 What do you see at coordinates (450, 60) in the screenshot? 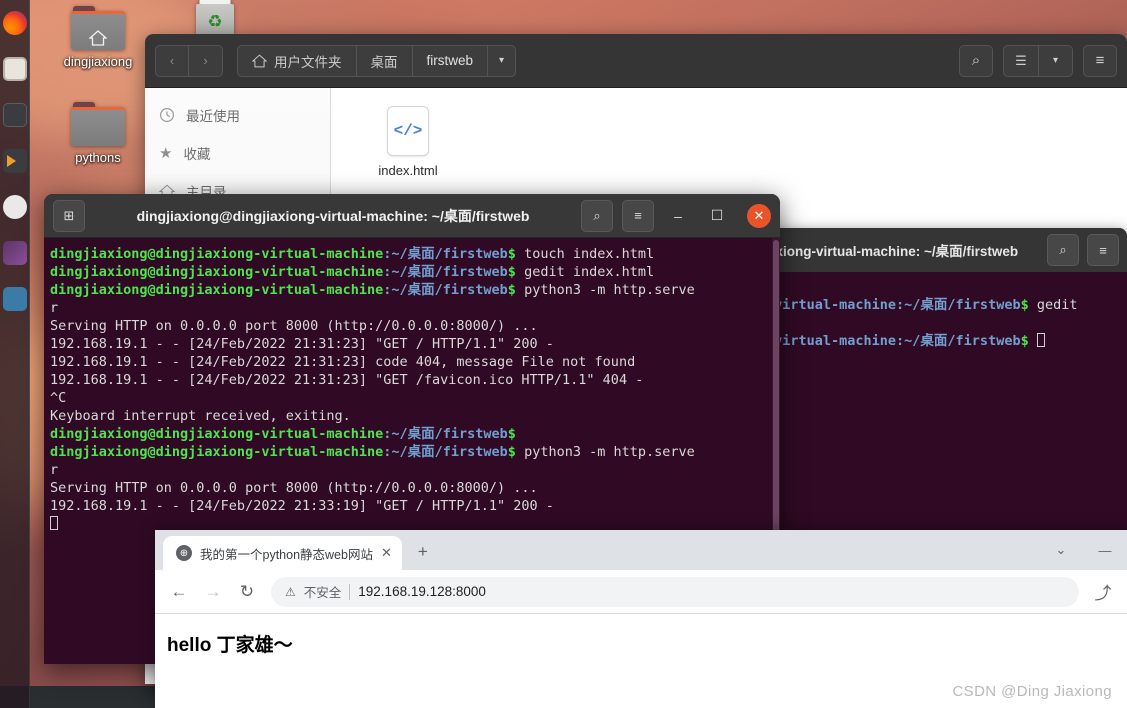
I see `breadcrumb-item-firstweb: firstweb` at bounding box center [450, 60].